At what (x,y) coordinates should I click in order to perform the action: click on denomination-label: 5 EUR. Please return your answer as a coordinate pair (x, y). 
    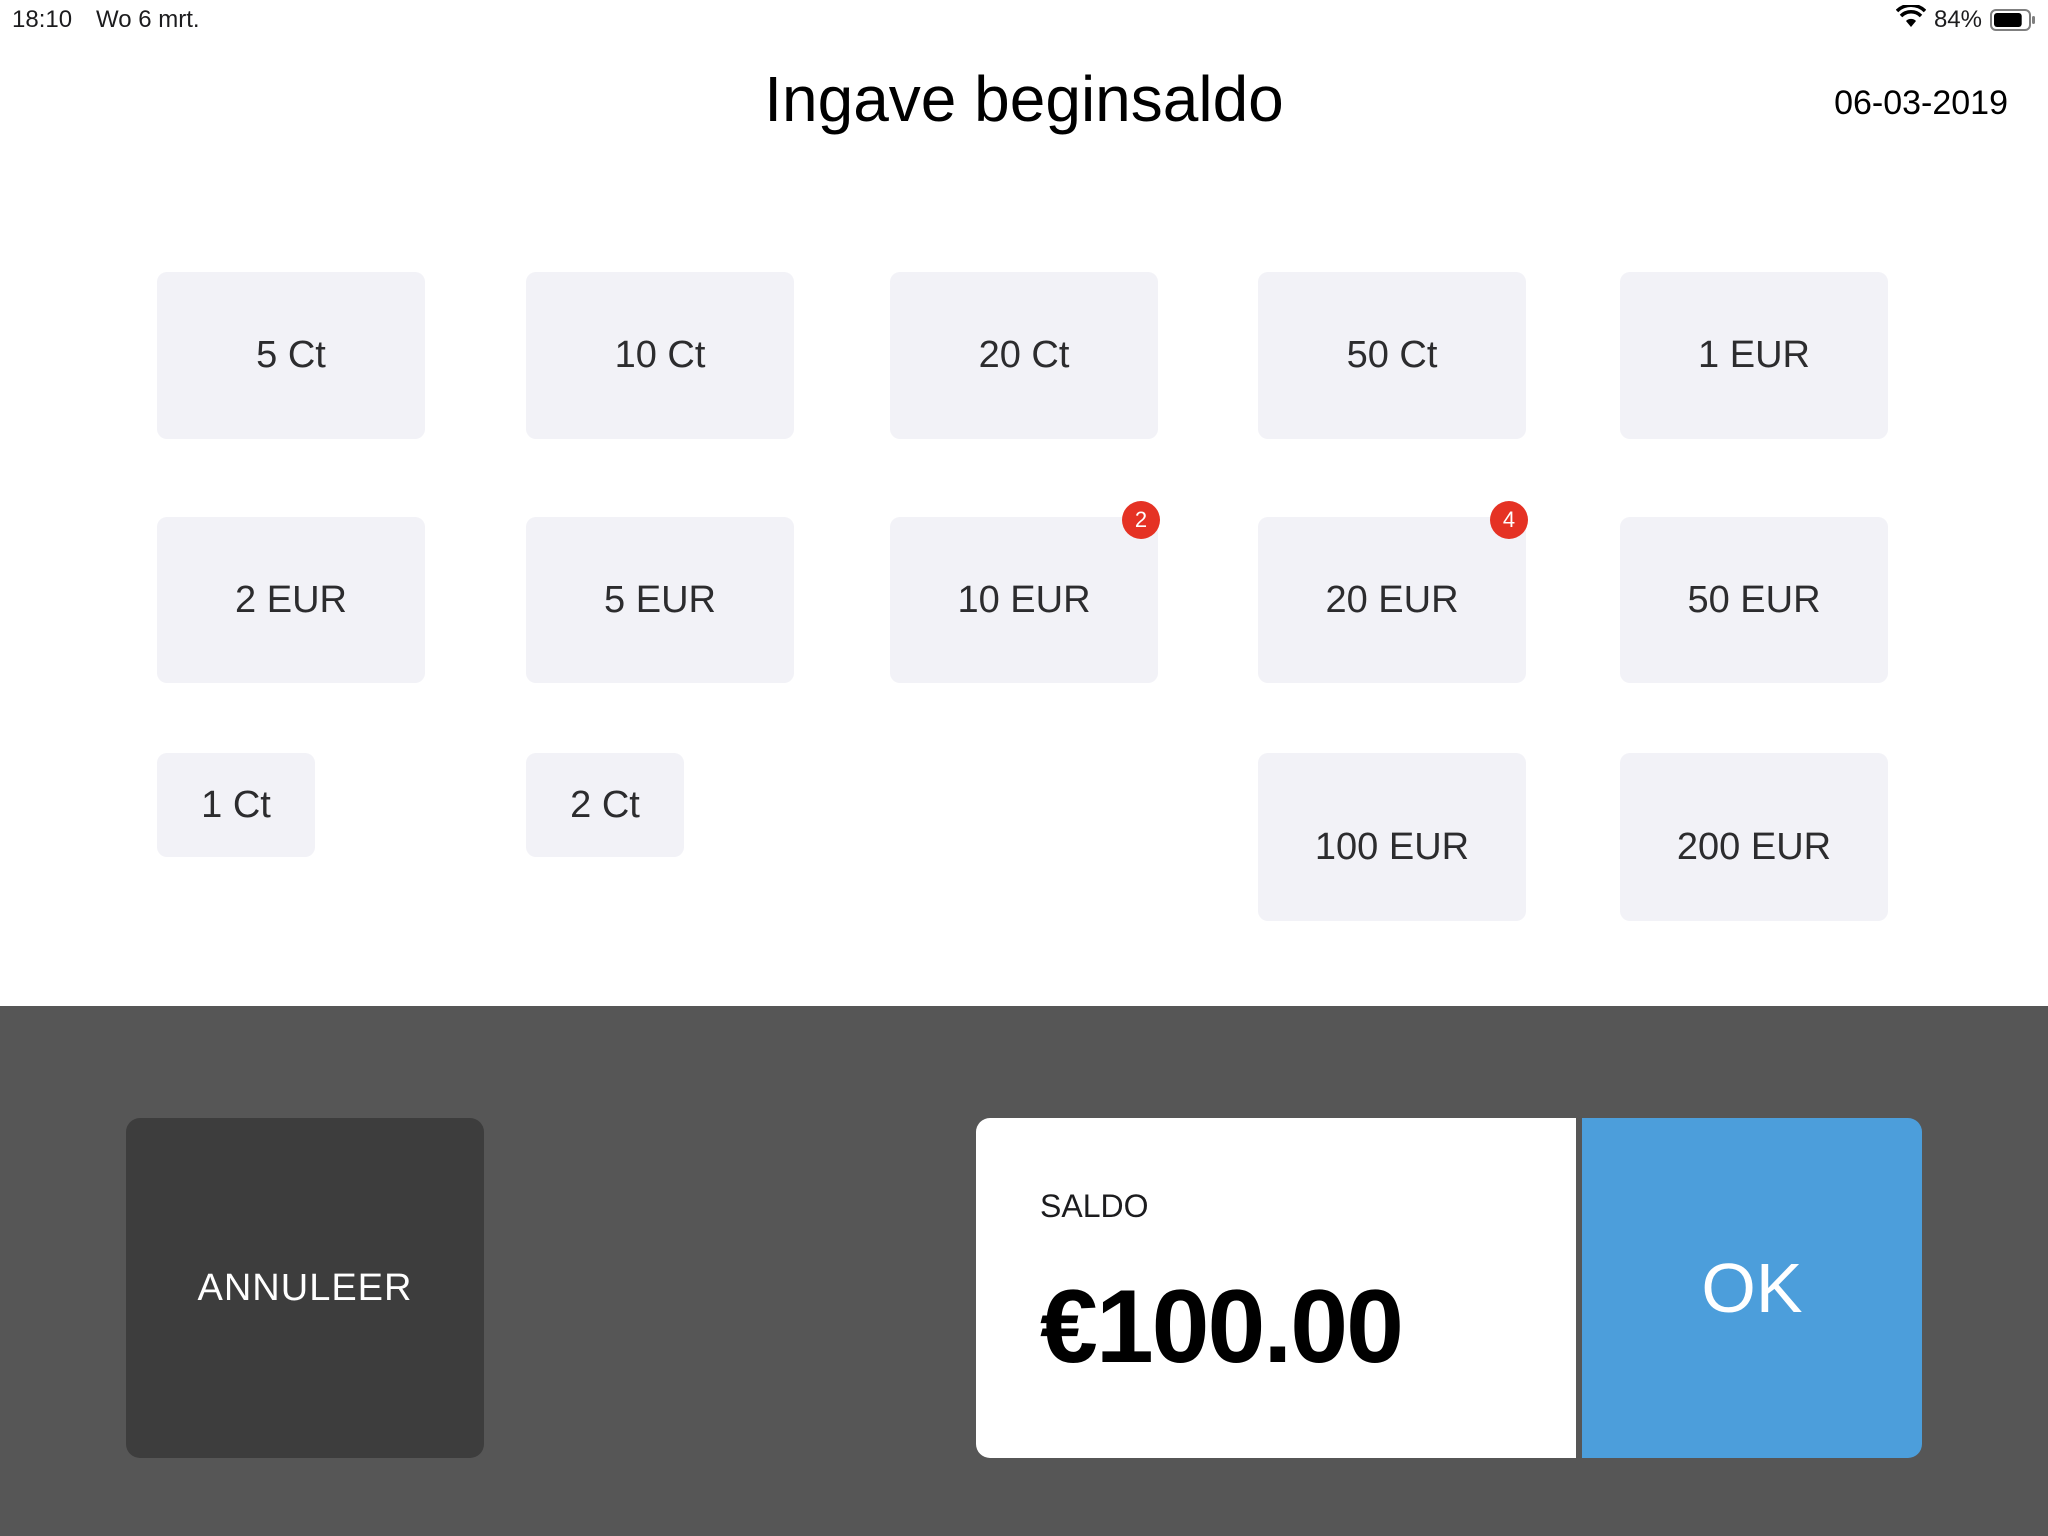
    Looking at the image, I should click on (660, 599).